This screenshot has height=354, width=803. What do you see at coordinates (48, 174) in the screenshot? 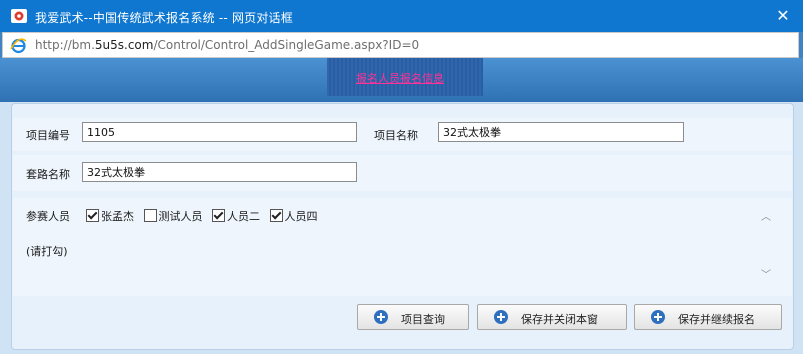
I see `routine-name-label: 套路名称` at bounding box center [48, 174].